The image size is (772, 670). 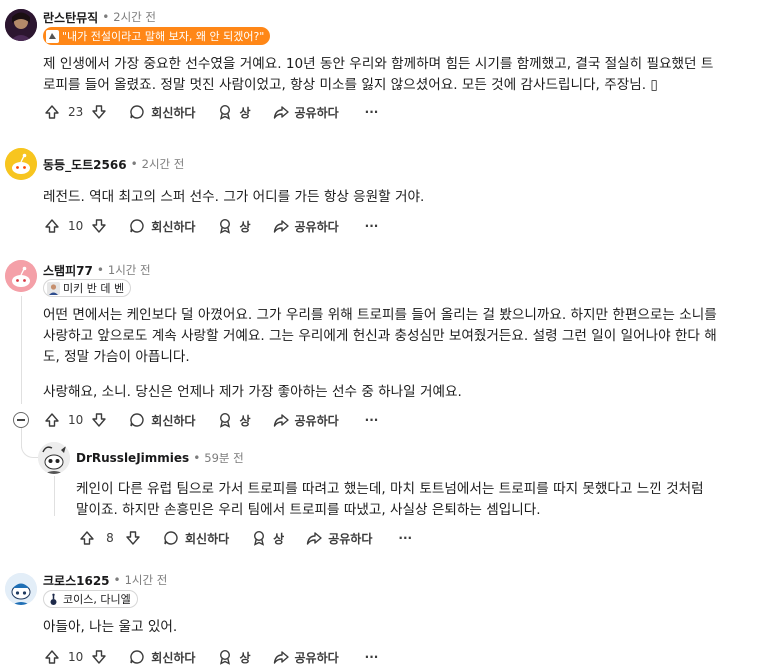 I want to click on vote-count: 8, so click(x=110, y=538).